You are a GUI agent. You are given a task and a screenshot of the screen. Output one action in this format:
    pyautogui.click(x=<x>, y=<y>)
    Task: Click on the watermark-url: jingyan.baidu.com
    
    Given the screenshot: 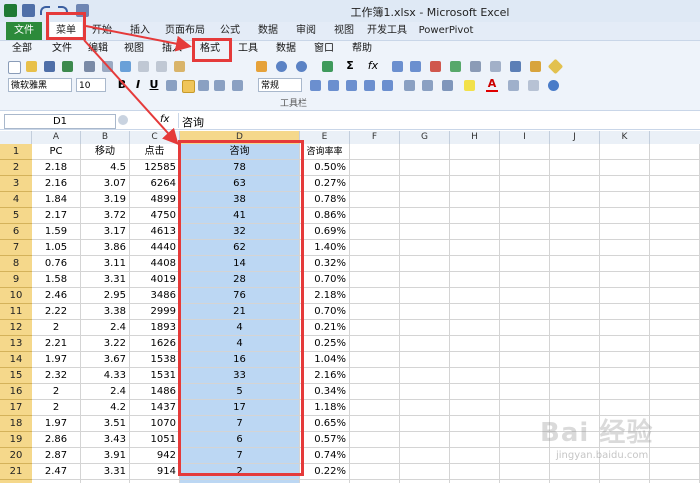 What is the action you would take?
    pyautogui.click(x=602, y=455)
    